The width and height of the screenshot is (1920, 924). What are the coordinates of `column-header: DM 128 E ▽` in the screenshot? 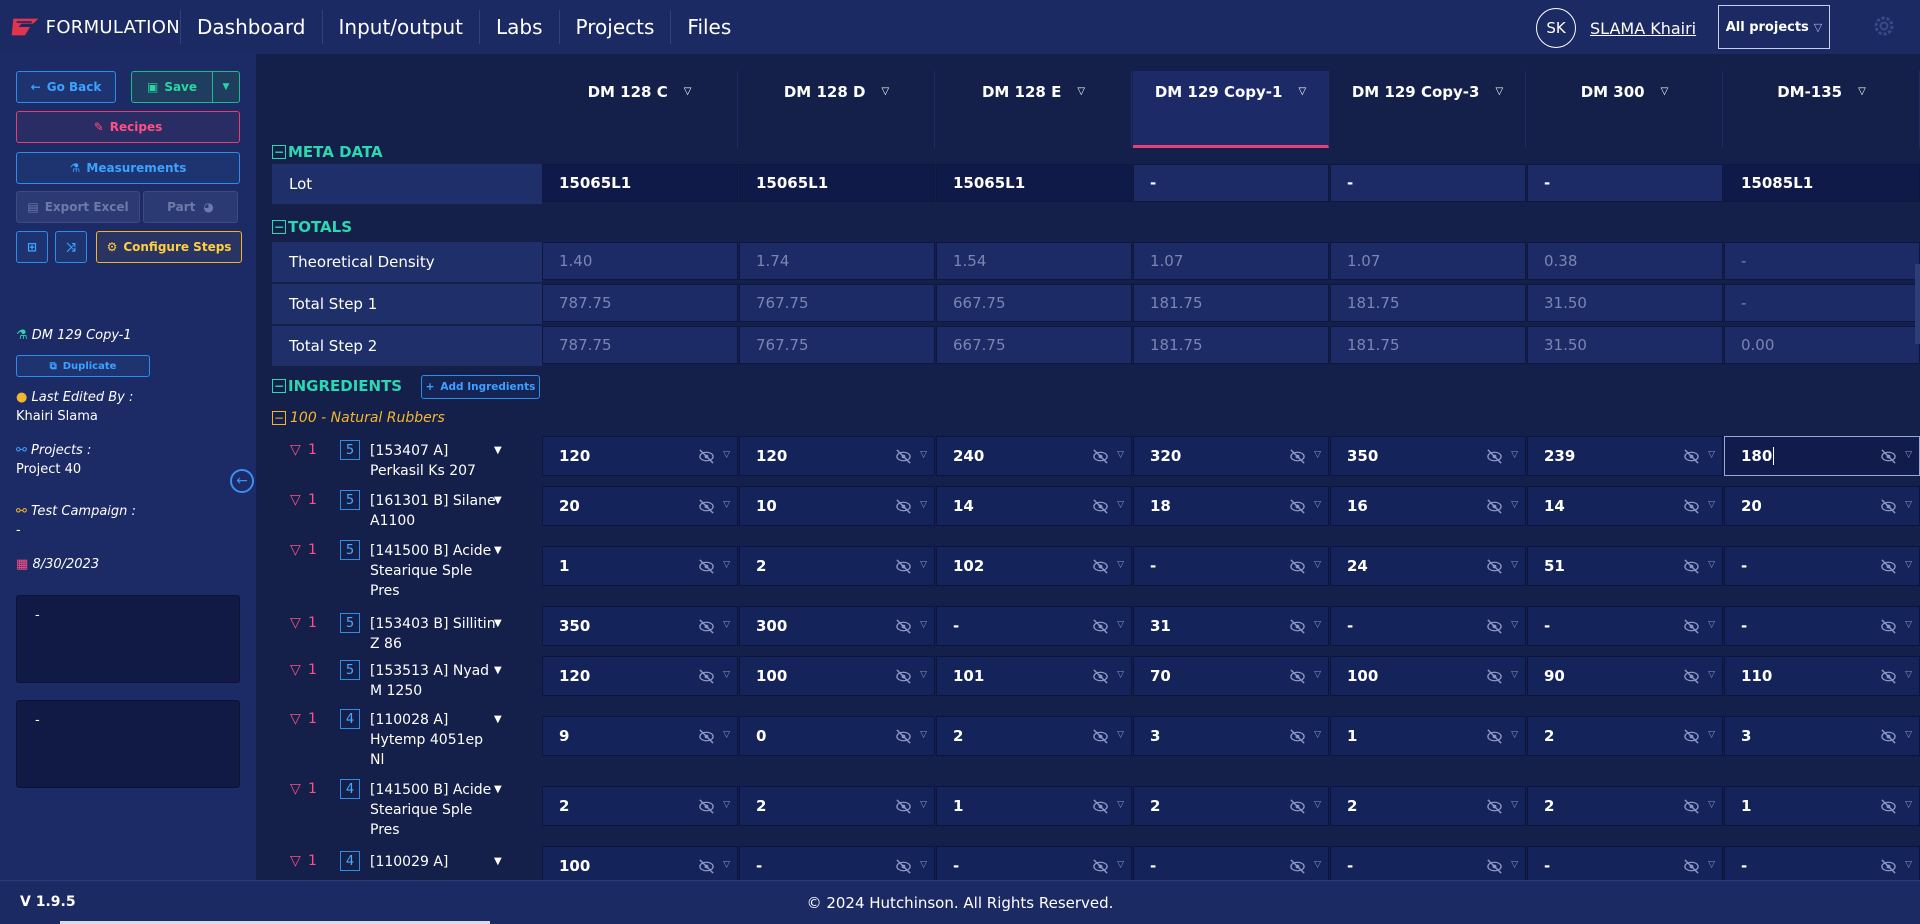 It's located at (1034, 109).